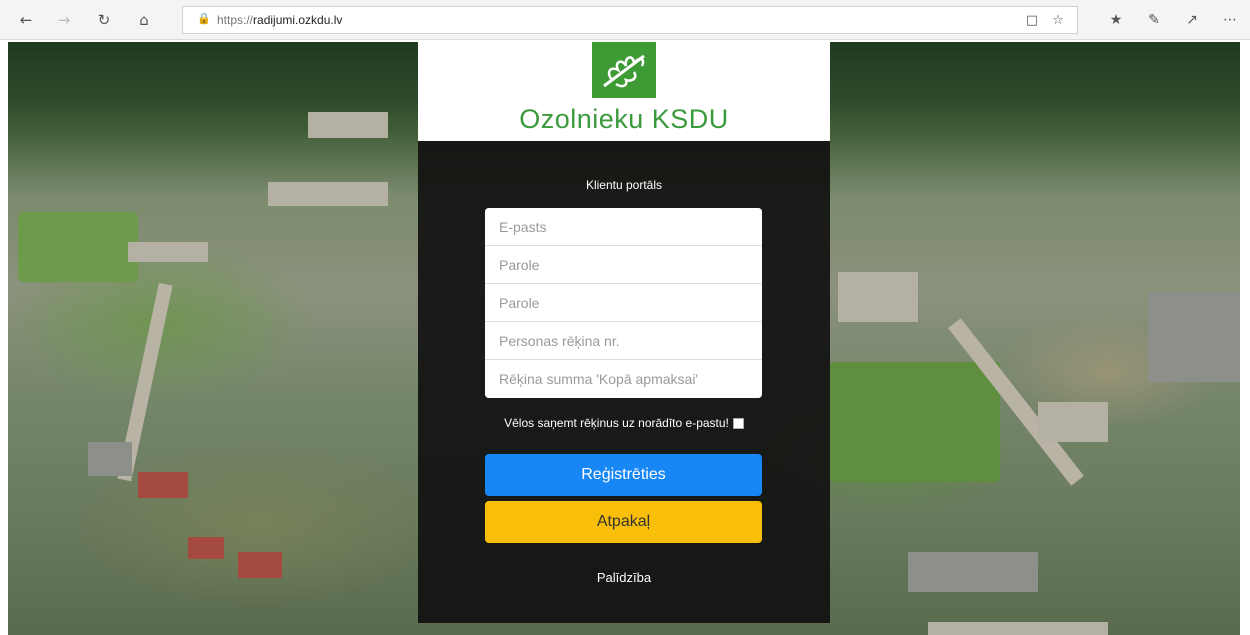 The height and width of the screenshot is (635, 1250). Describe the element at coordinates (64, 20) in the screenshot. I see `forward-arrow-icon: →` at that location.